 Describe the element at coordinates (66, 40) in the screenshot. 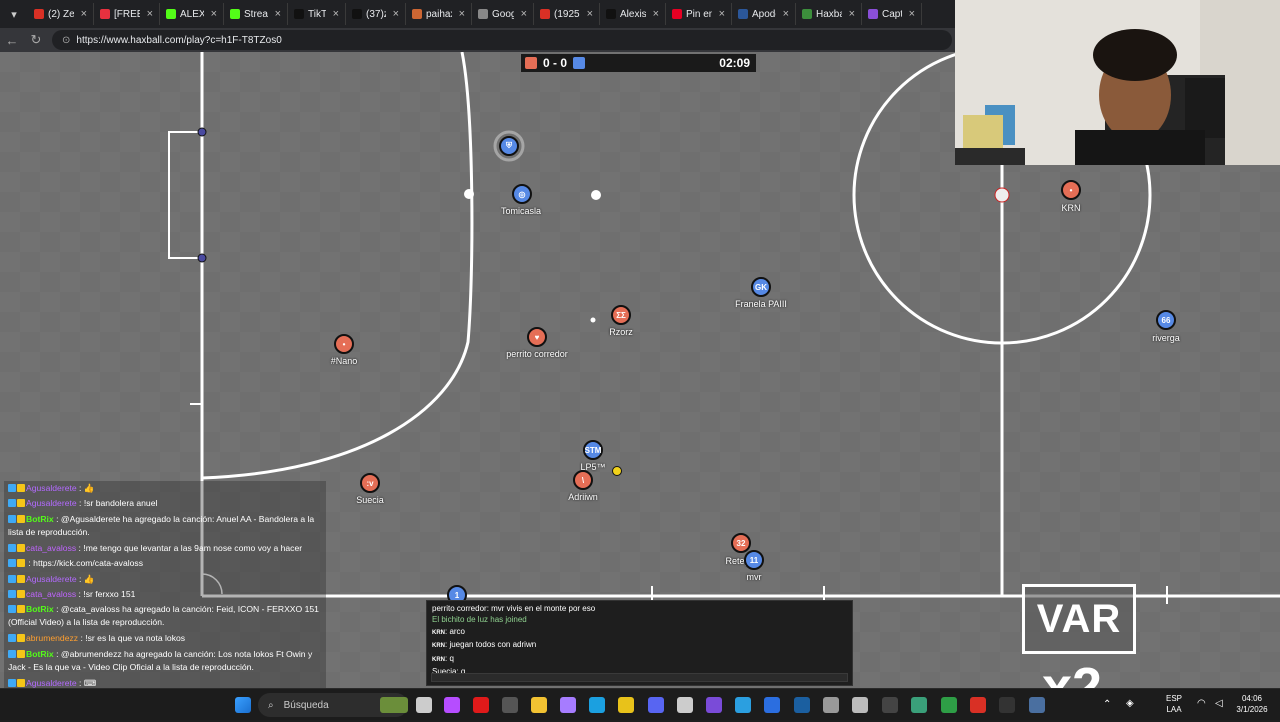

I see `site-info-icon: ⊙` at that location.